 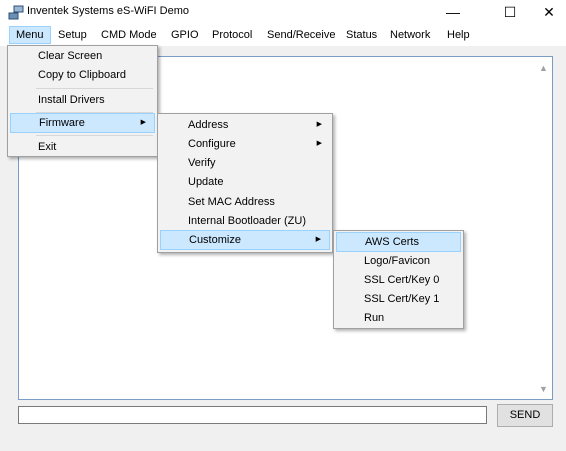 I want to click on command-input, so click(x=252, y=415).